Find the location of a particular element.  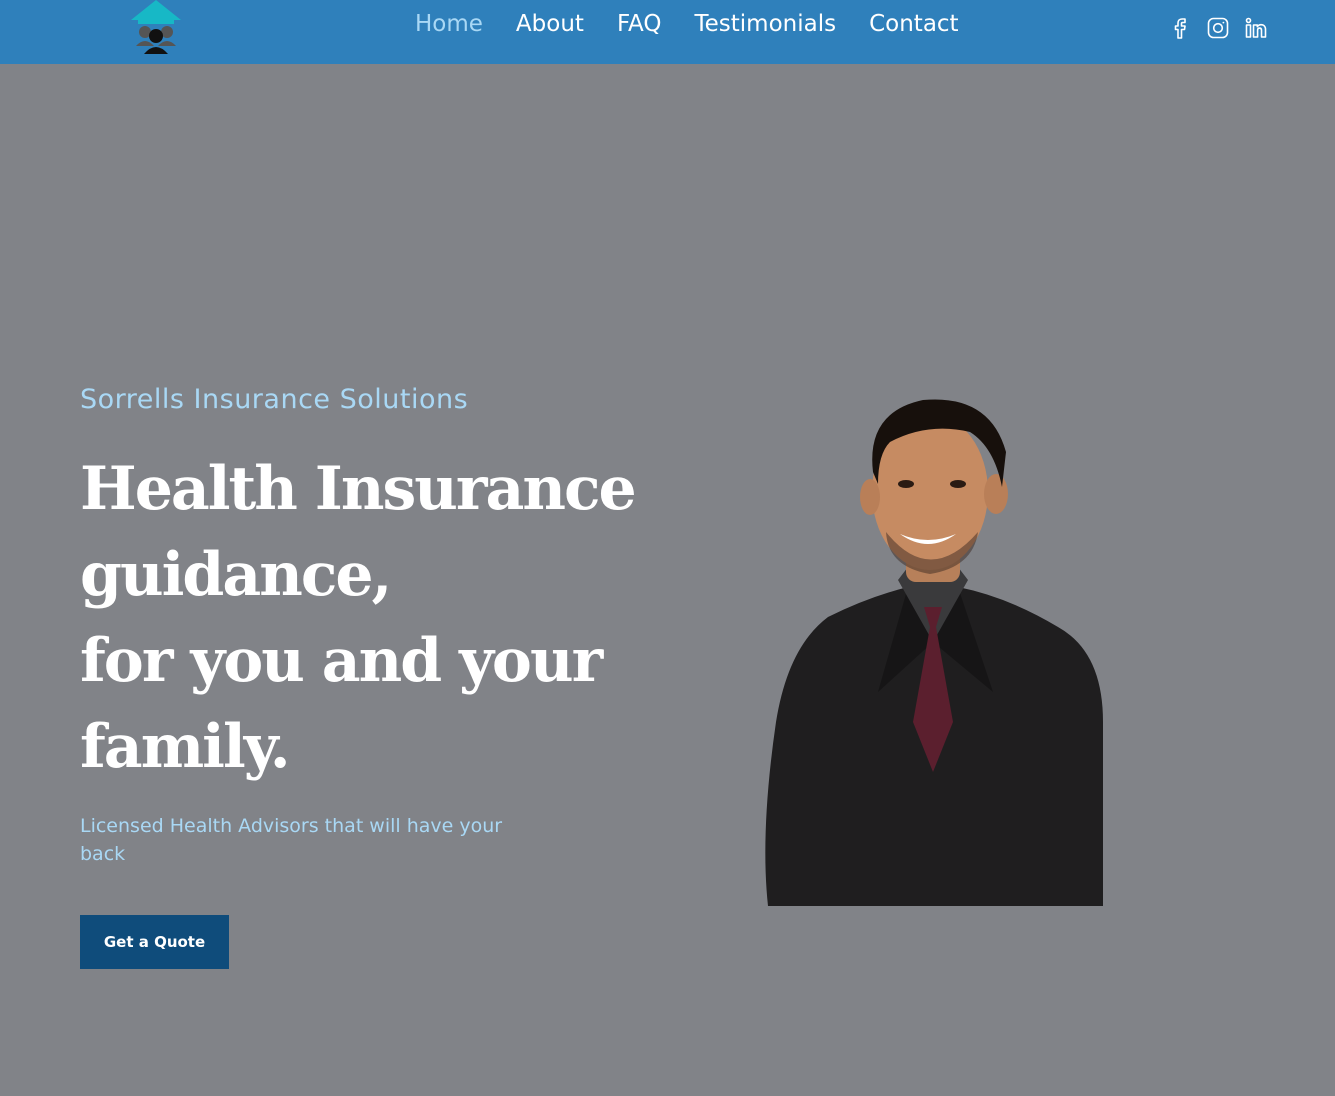

nav-about: About is located at coordinates (550, 24).